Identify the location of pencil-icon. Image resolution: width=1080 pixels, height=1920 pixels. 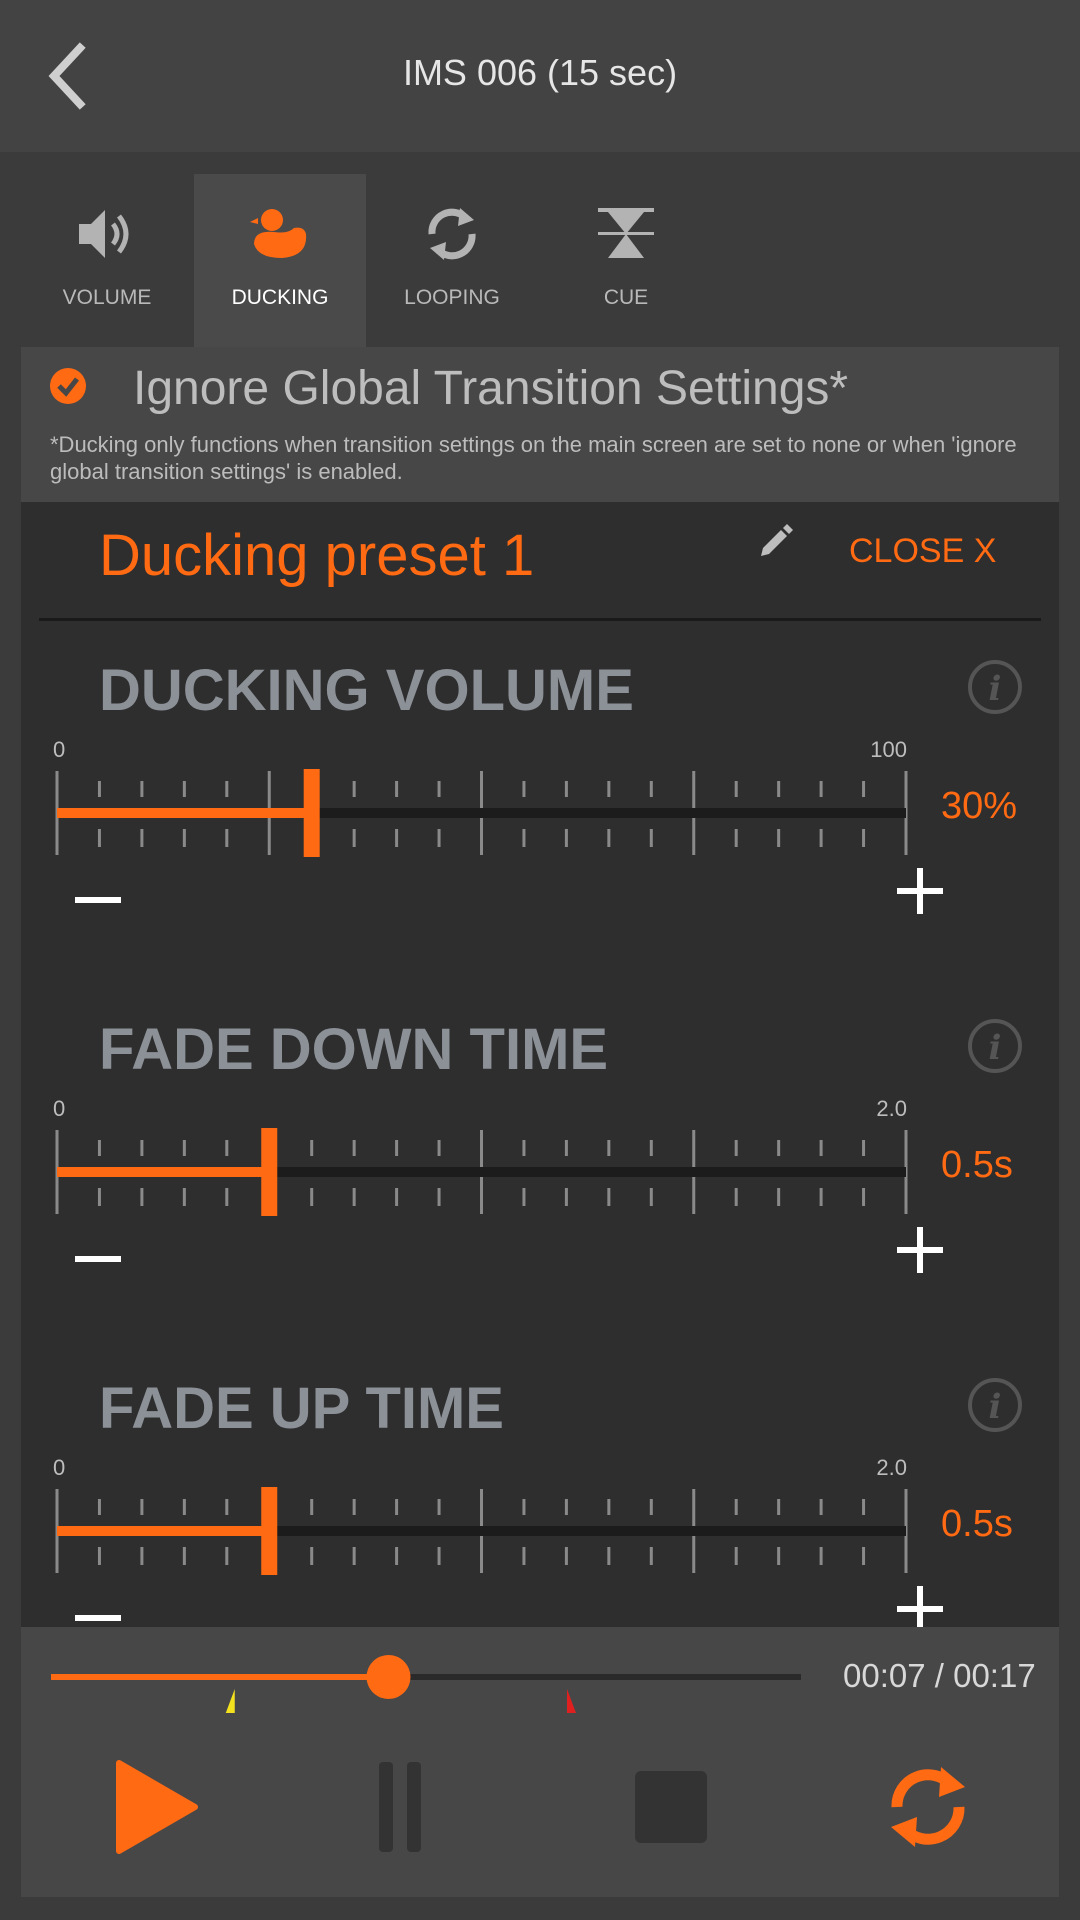
(775, 542).